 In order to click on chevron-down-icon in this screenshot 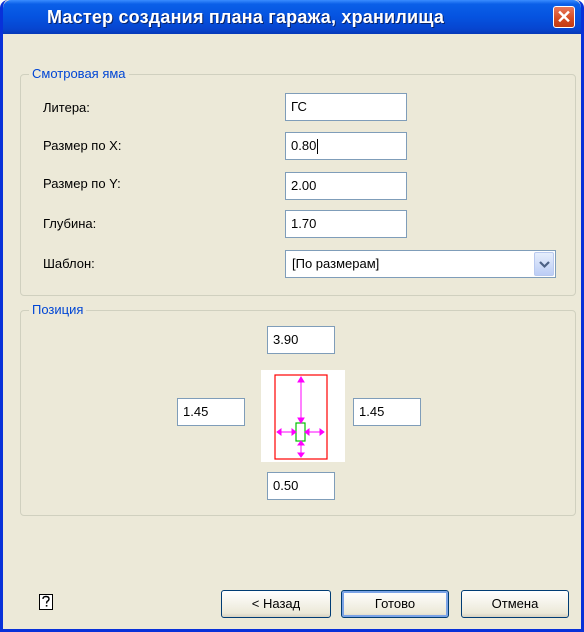, I will do `click(544, 265)`.